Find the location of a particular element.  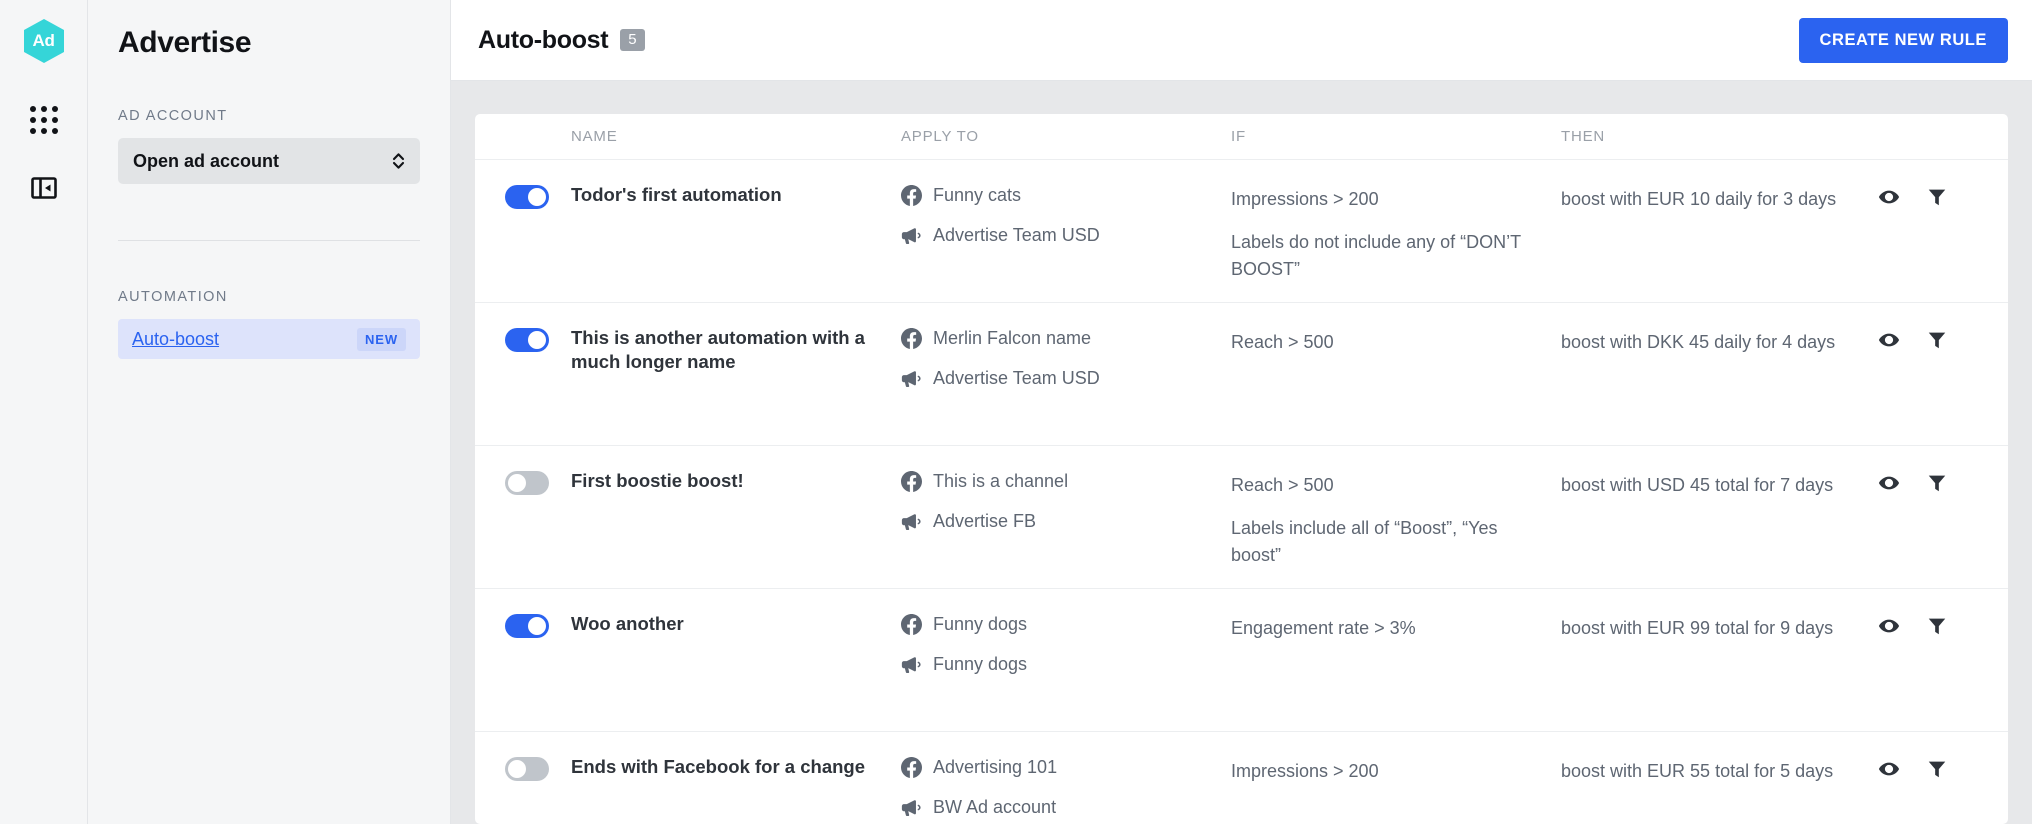

apply-channel: Merlin Falcon name is located at coordinates (1066, 338).